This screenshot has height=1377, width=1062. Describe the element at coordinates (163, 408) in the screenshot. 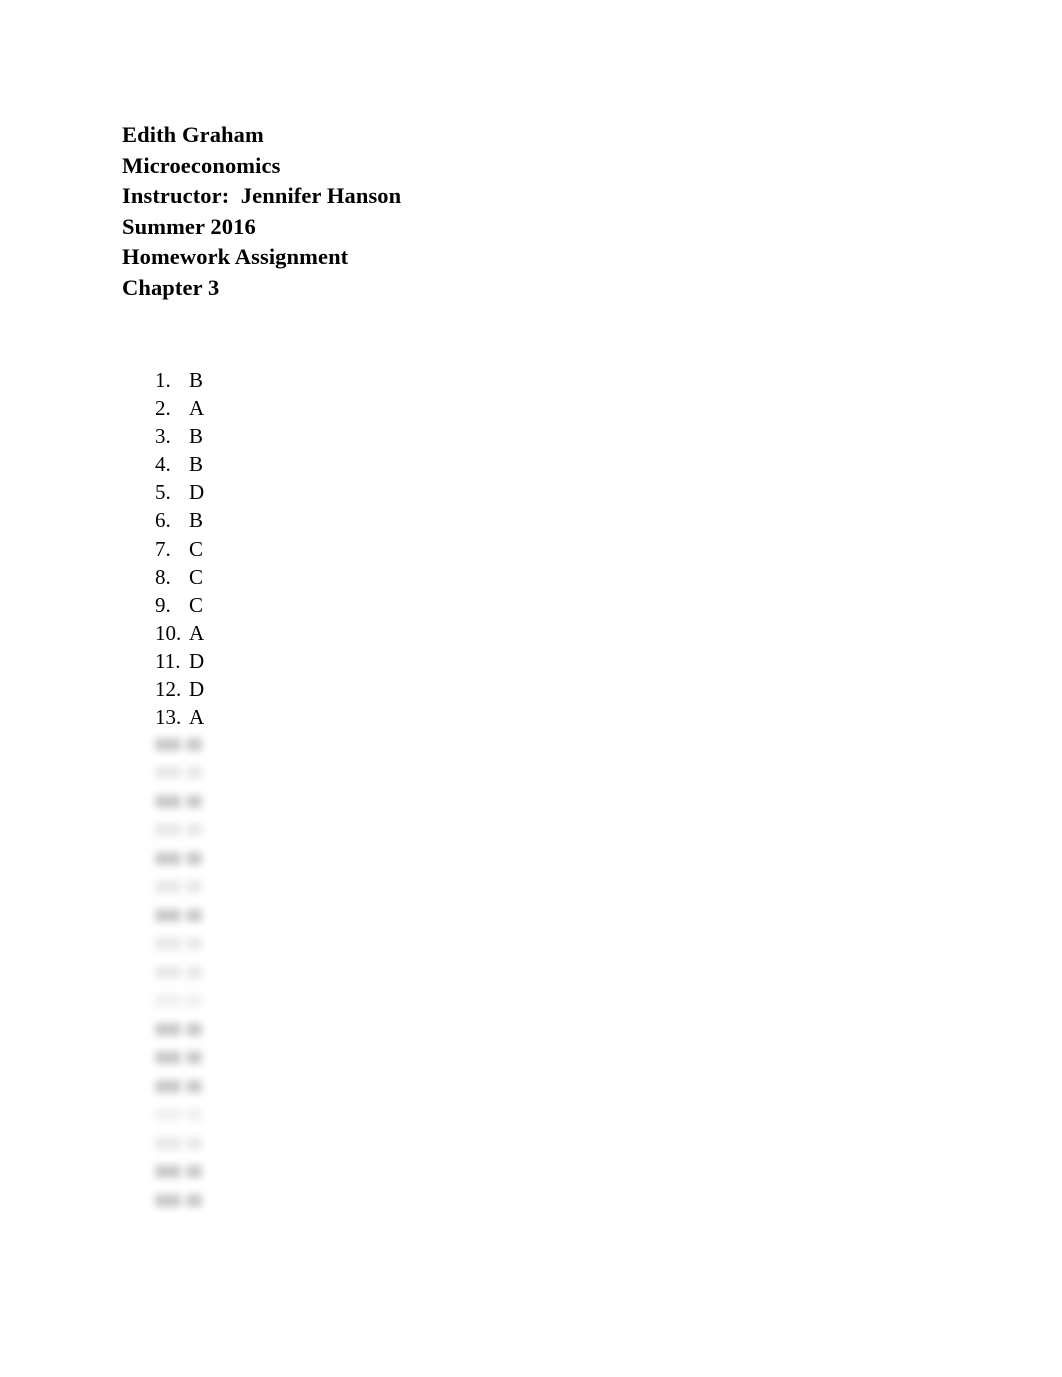

I see `answer-number: 2.` at that location.